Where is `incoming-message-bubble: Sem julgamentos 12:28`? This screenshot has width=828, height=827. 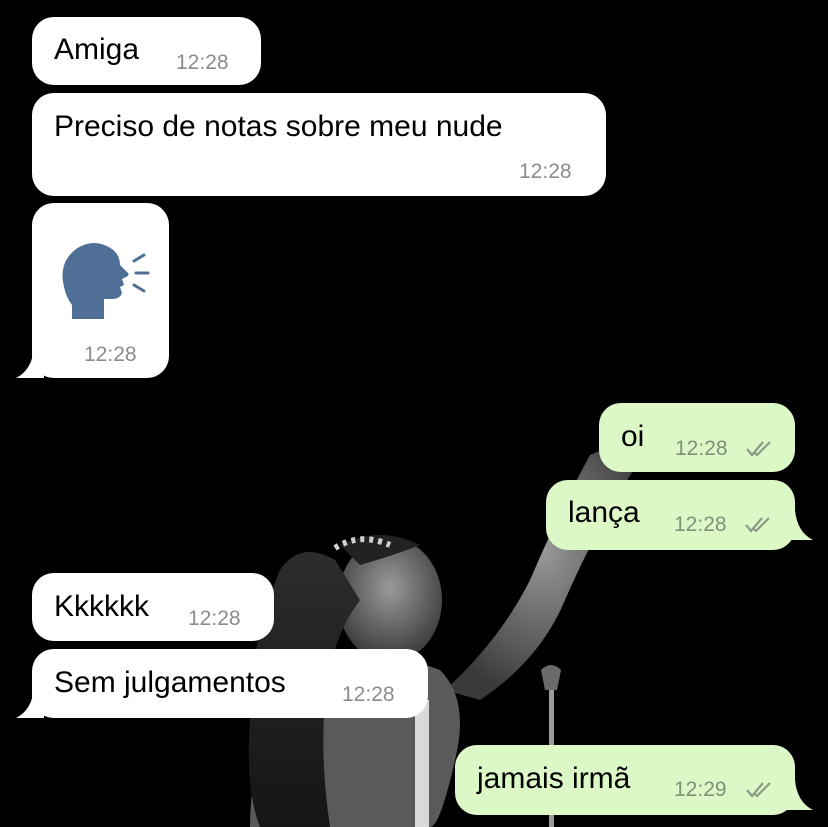 incoming-message-bubble: Sem julgamentos 12:28 is located at coordinates (230, 683).